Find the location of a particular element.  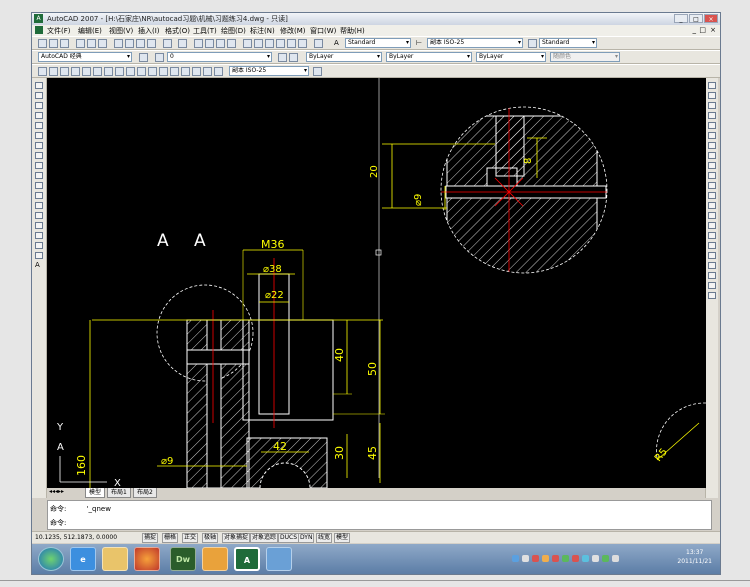

dim-text-edit-icon is located at coordinates (207, 71).